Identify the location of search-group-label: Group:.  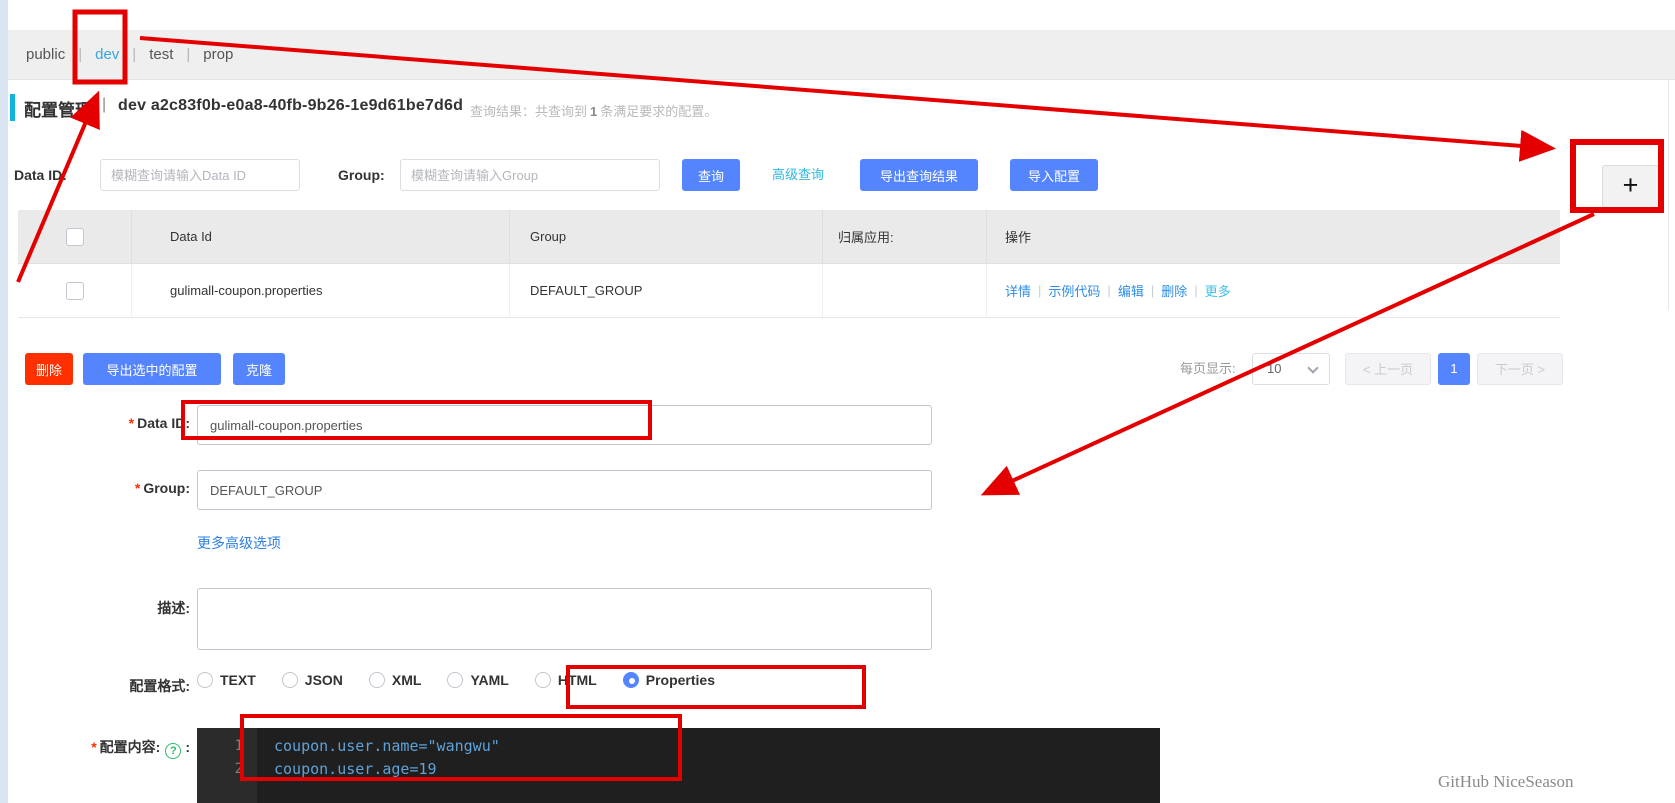
(361, 175).